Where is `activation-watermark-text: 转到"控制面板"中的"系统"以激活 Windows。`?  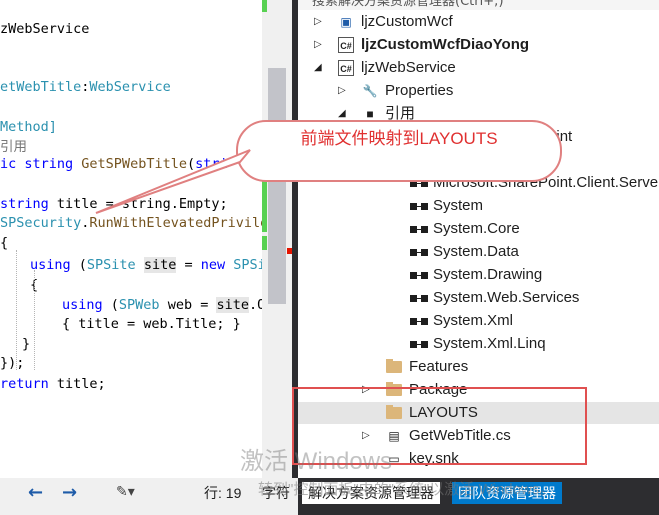 activation-watermark-text: 转到"控制面板"中的"系统"以激活 Windows。 is located at coordinates (406, 489).